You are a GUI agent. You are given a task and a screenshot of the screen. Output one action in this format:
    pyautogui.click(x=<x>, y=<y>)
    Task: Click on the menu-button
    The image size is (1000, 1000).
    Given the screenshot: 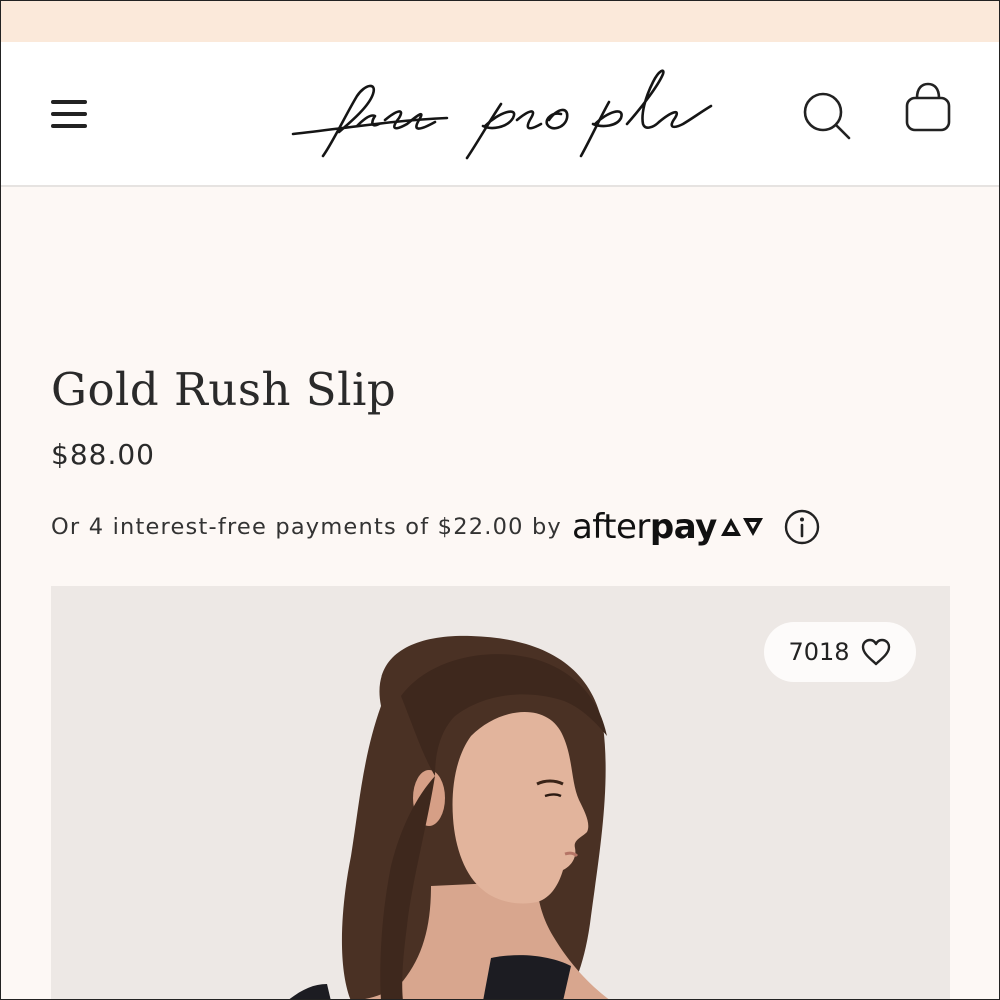 What is the action you would take?
    pyautogui.click(x=69, y=114)
    